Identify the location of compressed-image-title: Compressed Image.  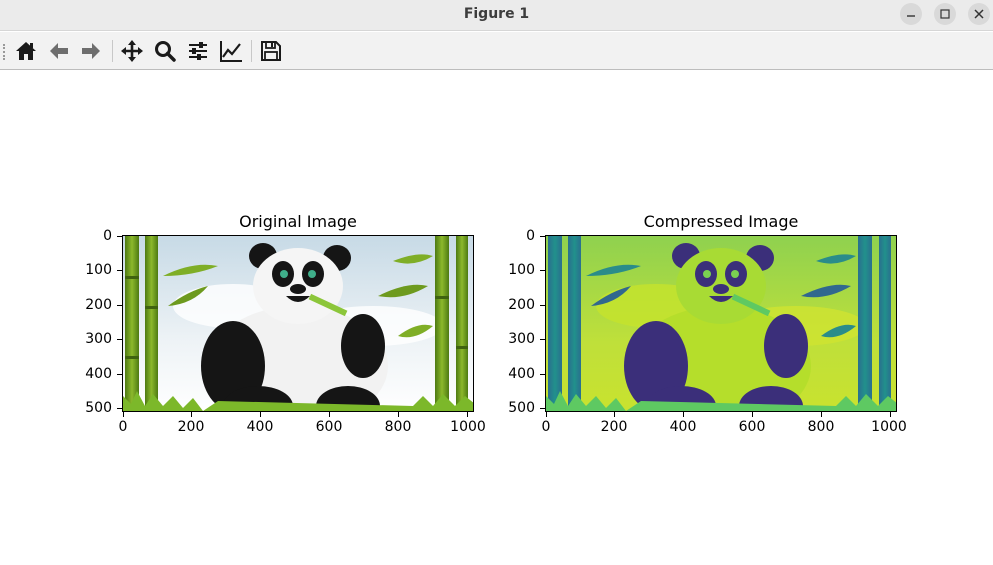
(721, 221).